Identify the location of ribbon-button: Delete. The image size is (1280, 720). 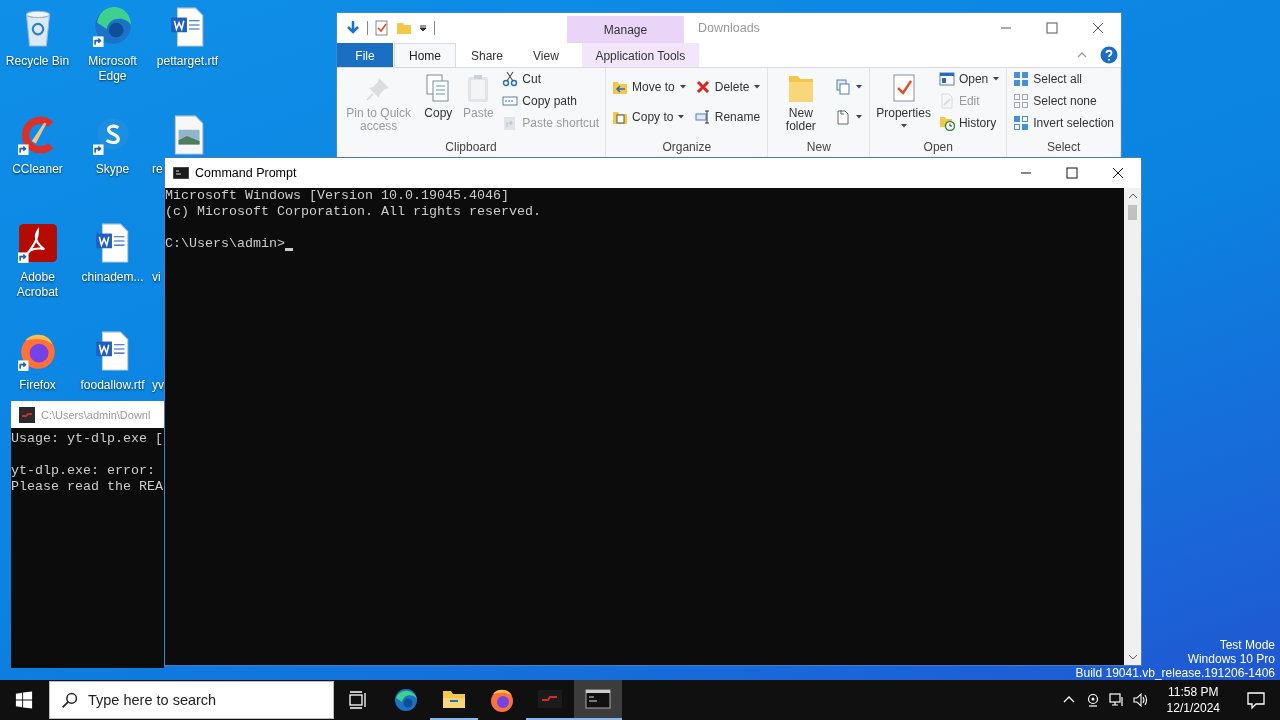
(728, 87).